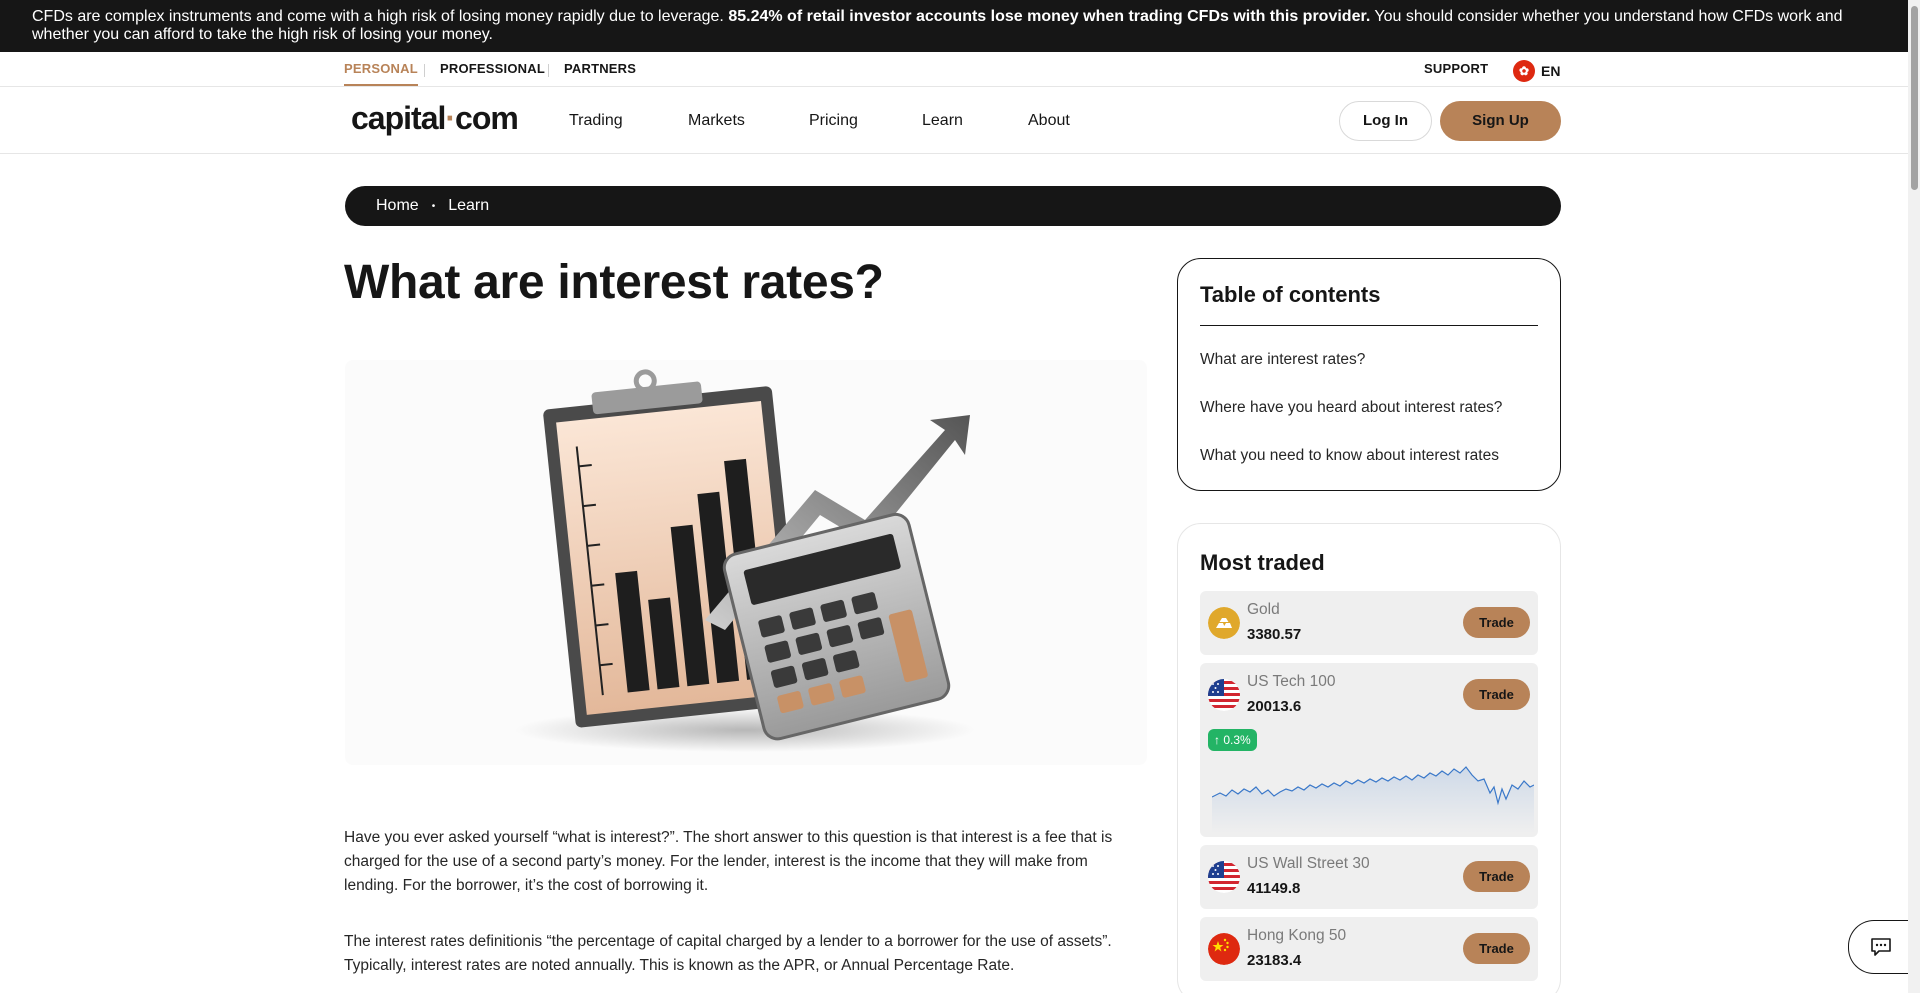 The height and width of the screenshot is (993, 1920). What do you see at coordinates (492, 69) in the screenshot?
I see `tab-professional: PROFESSIONAL` at bounding box center [492, 69].